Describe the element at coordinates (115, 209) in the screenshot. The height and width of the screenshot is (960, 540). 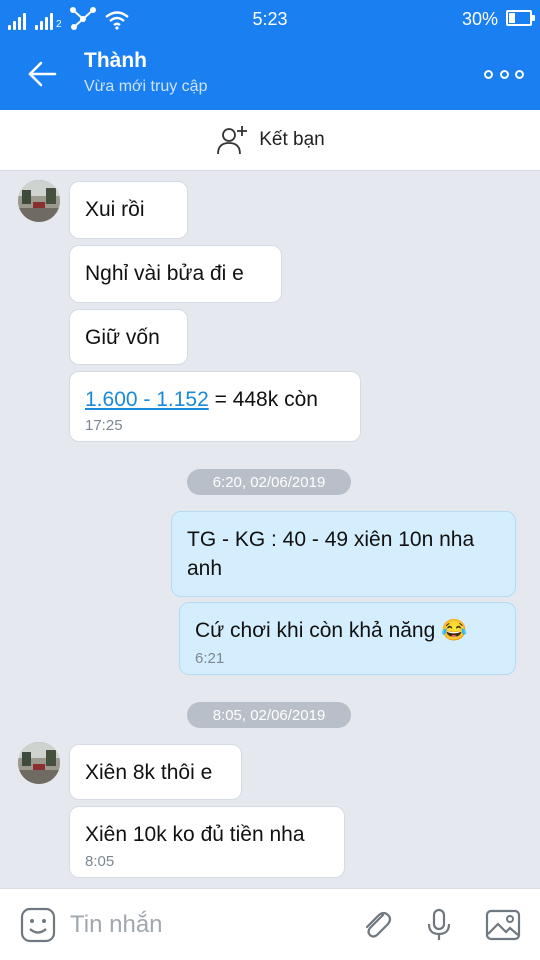
I see `message-text: Xui rồi` at that location.